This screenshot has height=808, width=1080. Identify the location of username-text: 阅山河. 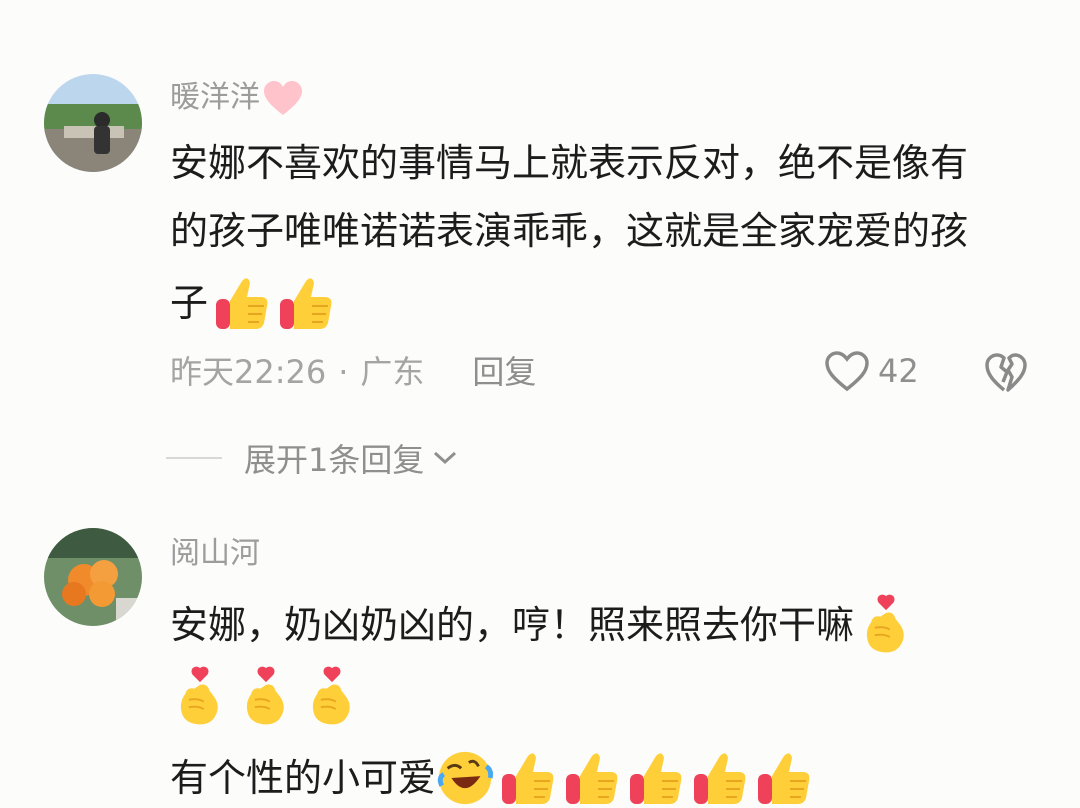
(215, 554).